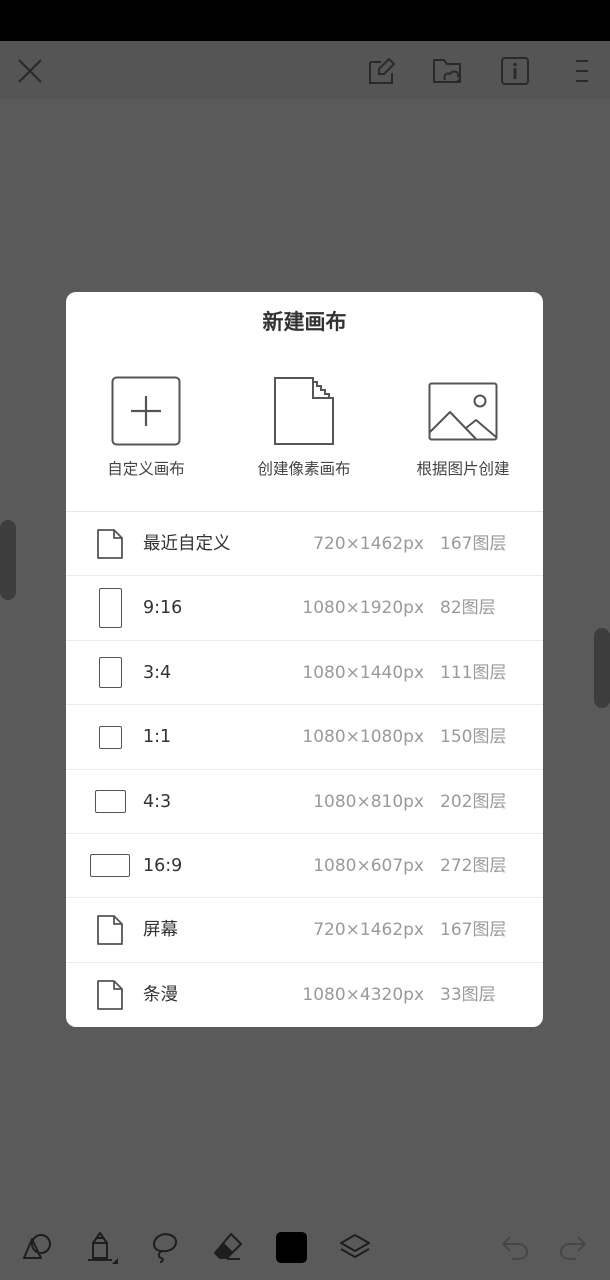 The image size is (610, 1280). What do you see at coordinates (163, 608) in the screenshot?
I see `preset-name: 9:16` at bounding box center [163, 608].